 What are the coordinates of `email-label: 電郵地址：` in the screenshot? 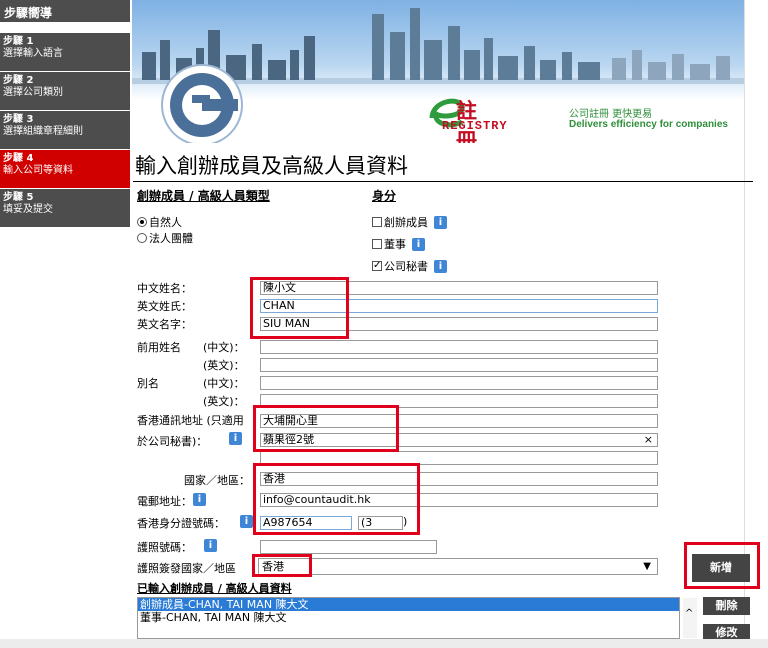 It's located at (164, 501).